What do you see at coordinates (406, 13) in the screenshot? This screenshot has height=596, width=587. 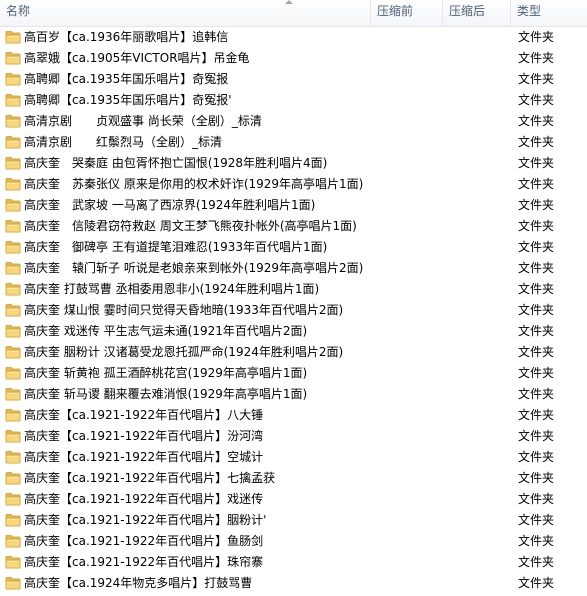 I see `column-header-compressed-before: 压缩前` at bounding box center [406, 13].